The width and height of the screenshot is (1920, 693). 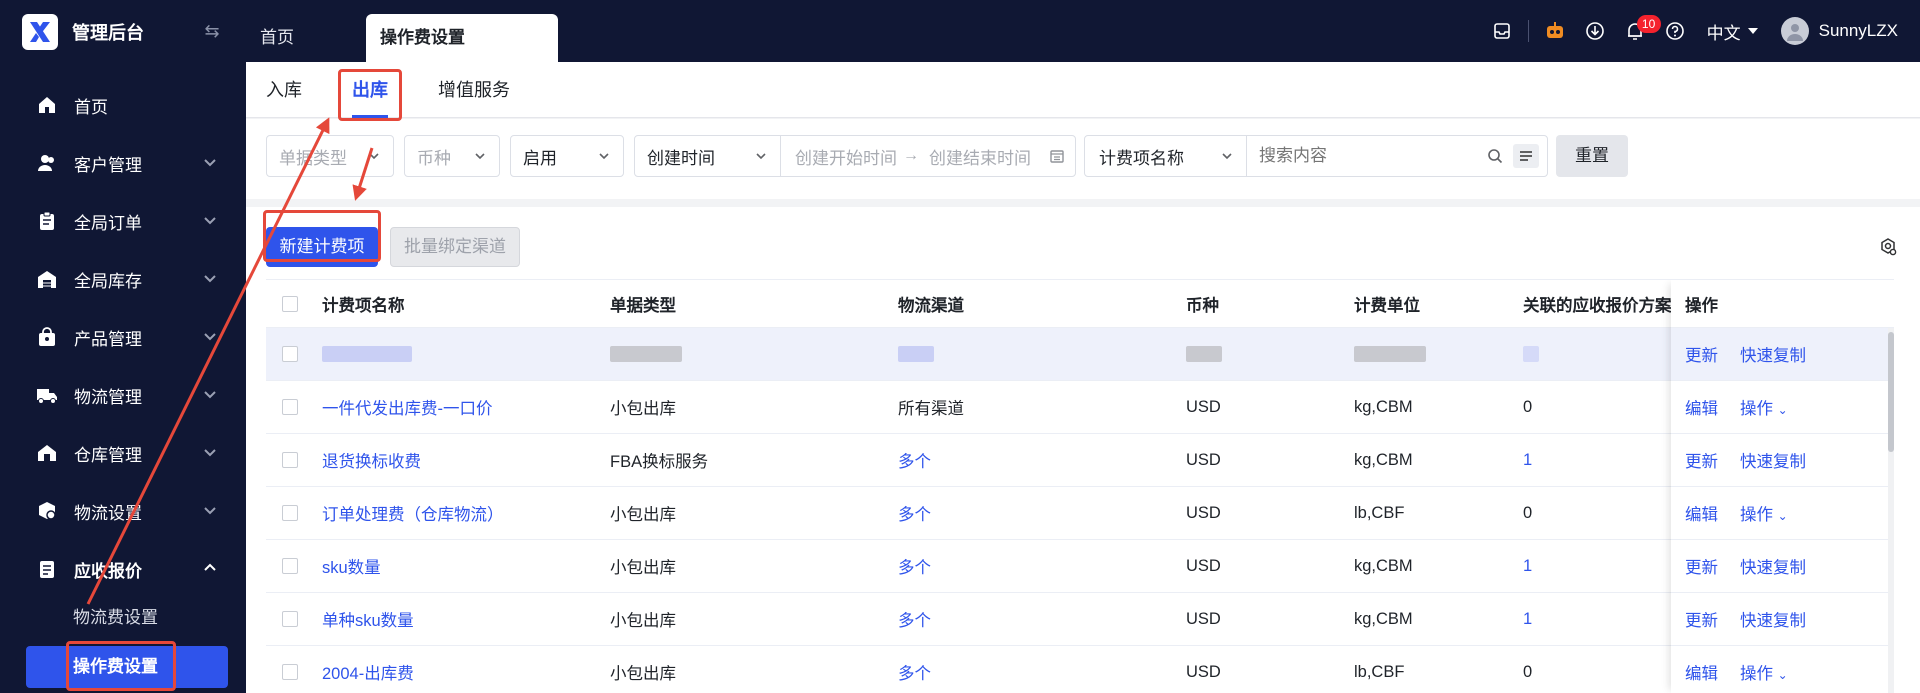 I want to click on sidebar-item-logistics: 物流管理, so click(x=123, y=395).